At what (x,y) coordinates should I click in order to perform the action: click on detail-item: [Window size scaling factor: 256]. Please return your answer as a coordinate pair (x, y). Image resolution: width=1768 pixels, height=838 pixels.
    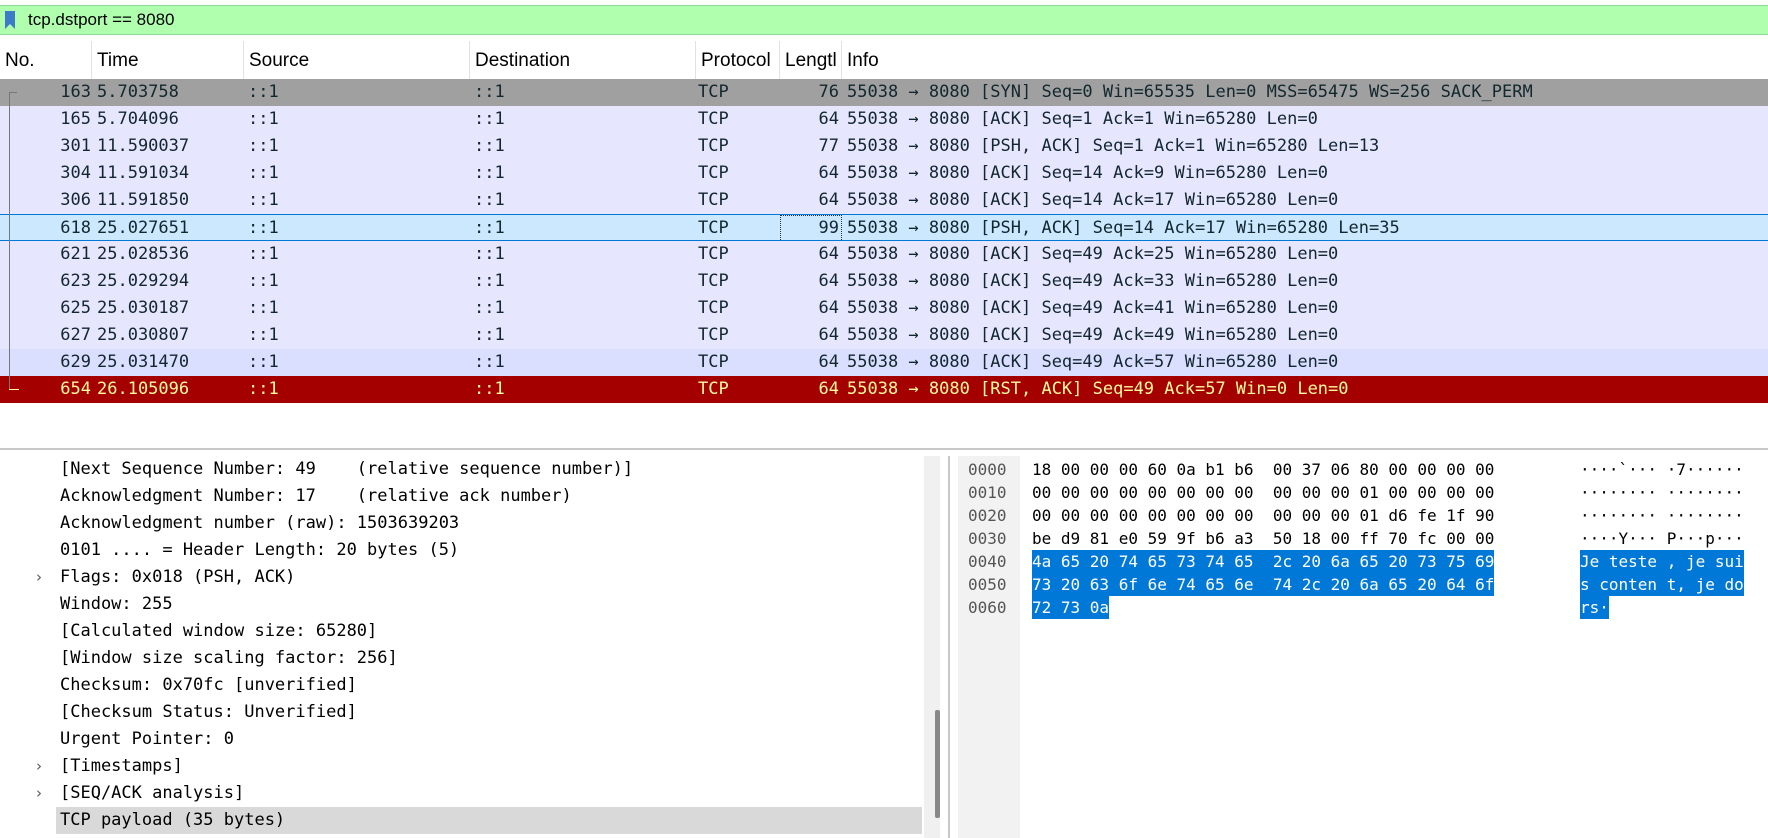
    Looking at the image, I should click on (461, 658).